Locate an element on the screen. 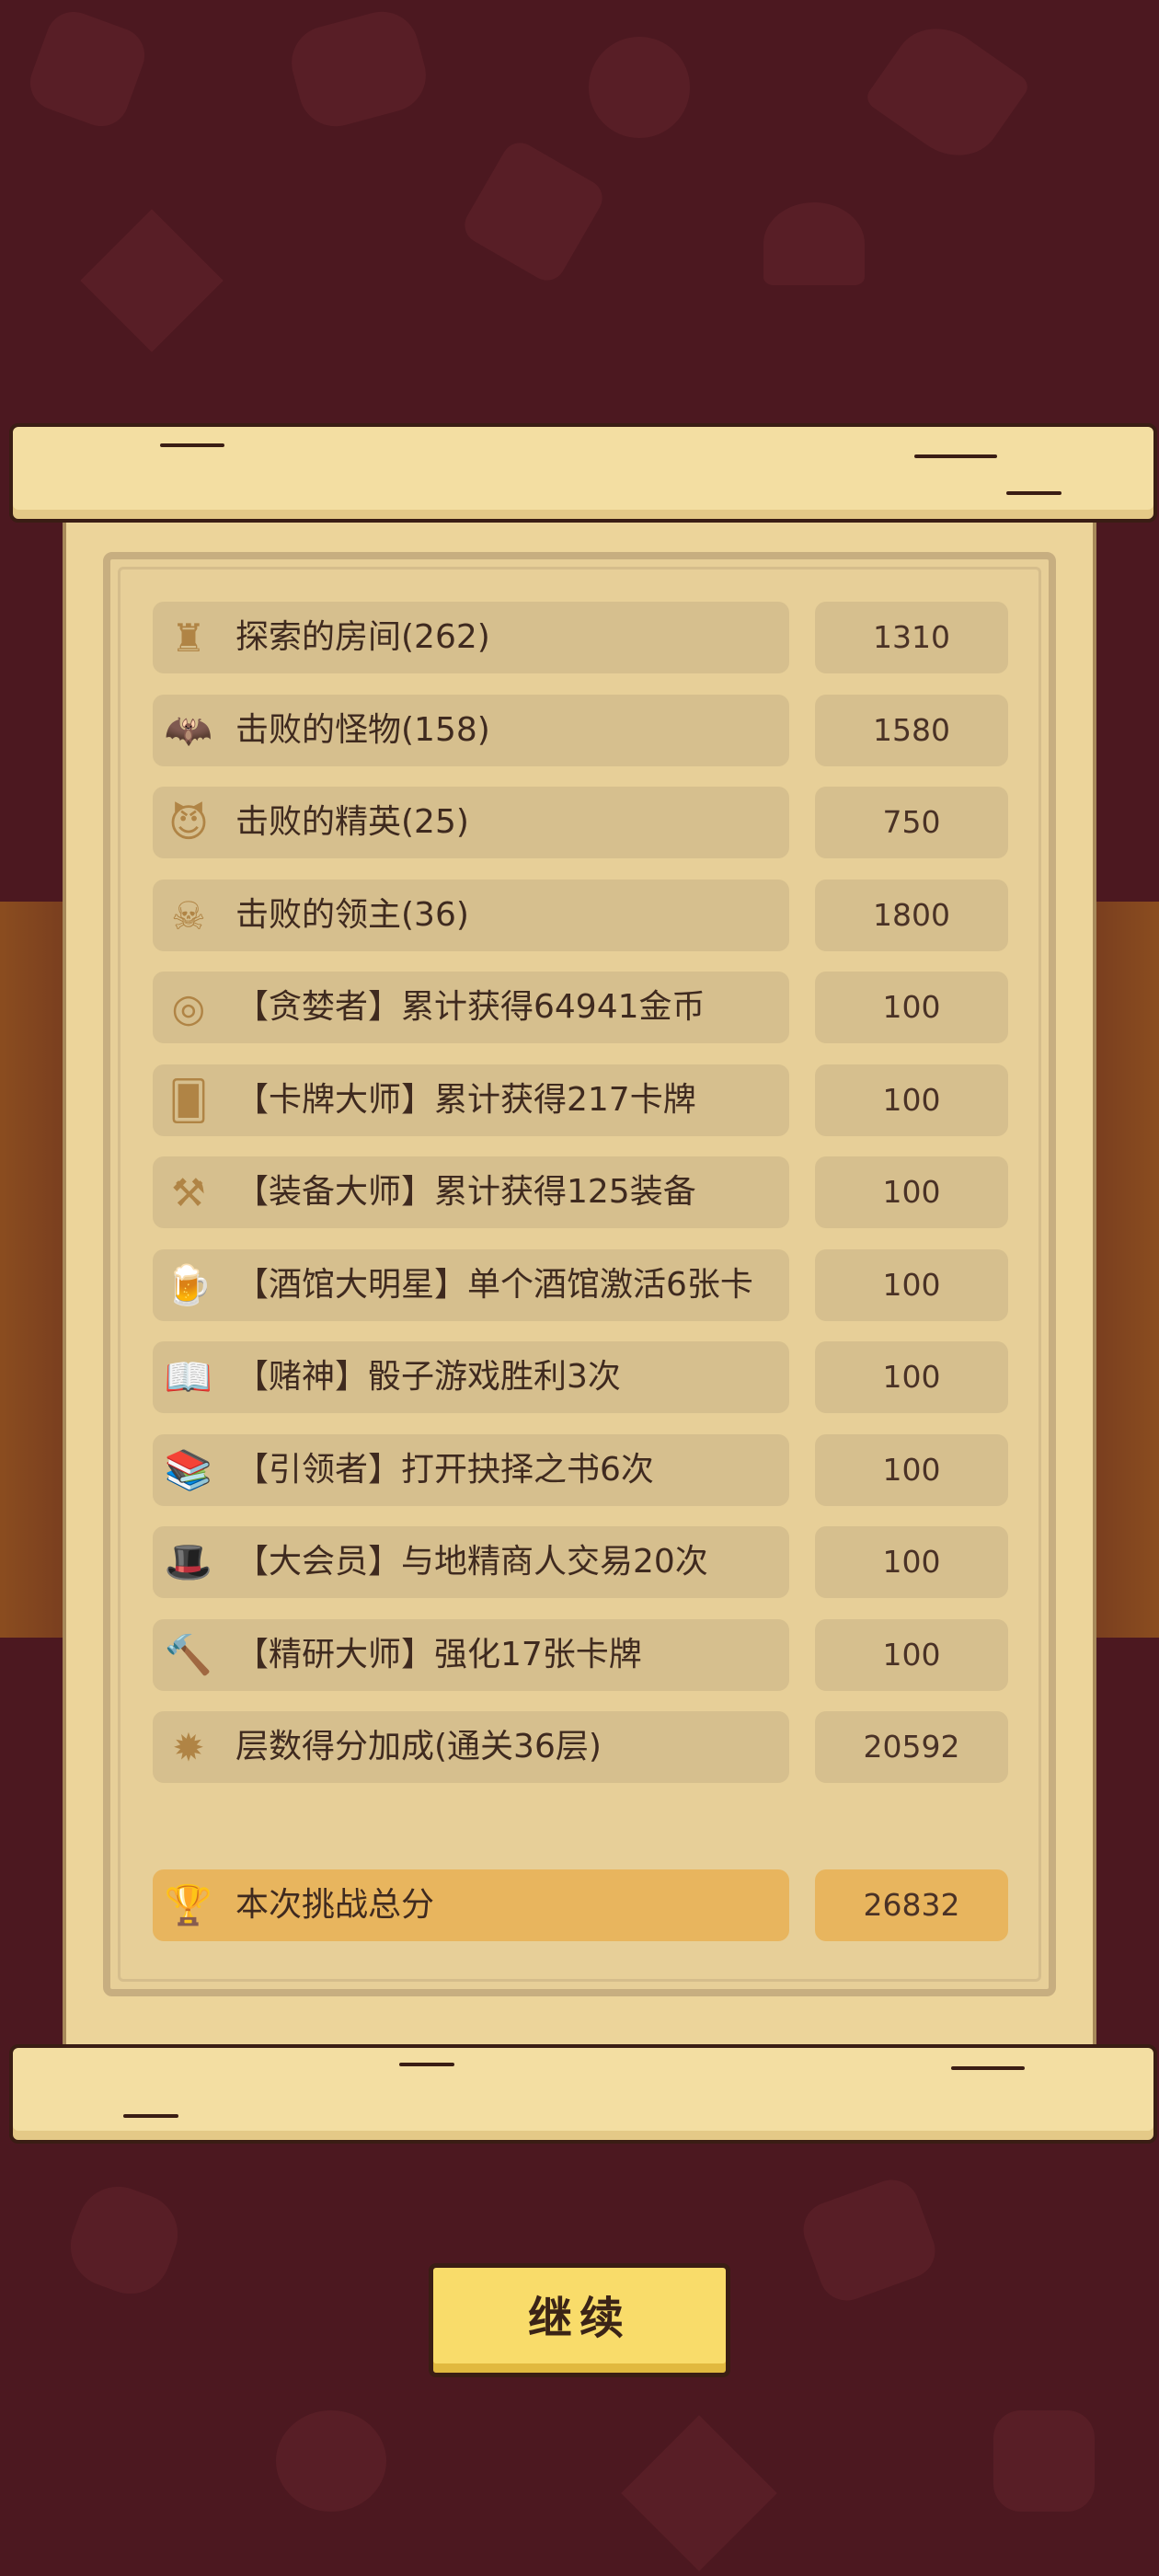 The image size is (1159, 2576). score-row: 🔨 【精研大师】强化17张卡牌 100 is located at coordinates (580, 1655).